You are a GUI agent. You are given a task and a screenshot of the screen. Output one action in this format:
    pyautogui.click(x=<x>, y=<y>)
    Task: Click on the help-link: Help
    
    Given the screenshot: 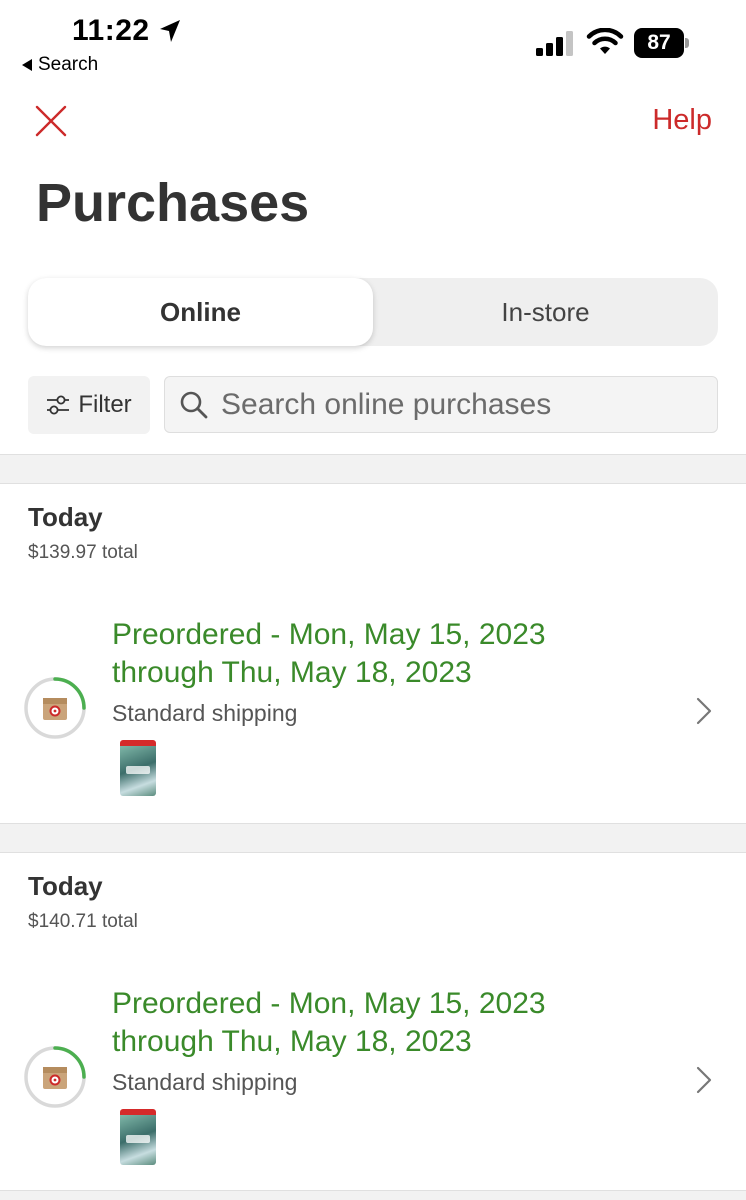 What is the action you would take?
    pyautogui.click(x=682, y=120)
    